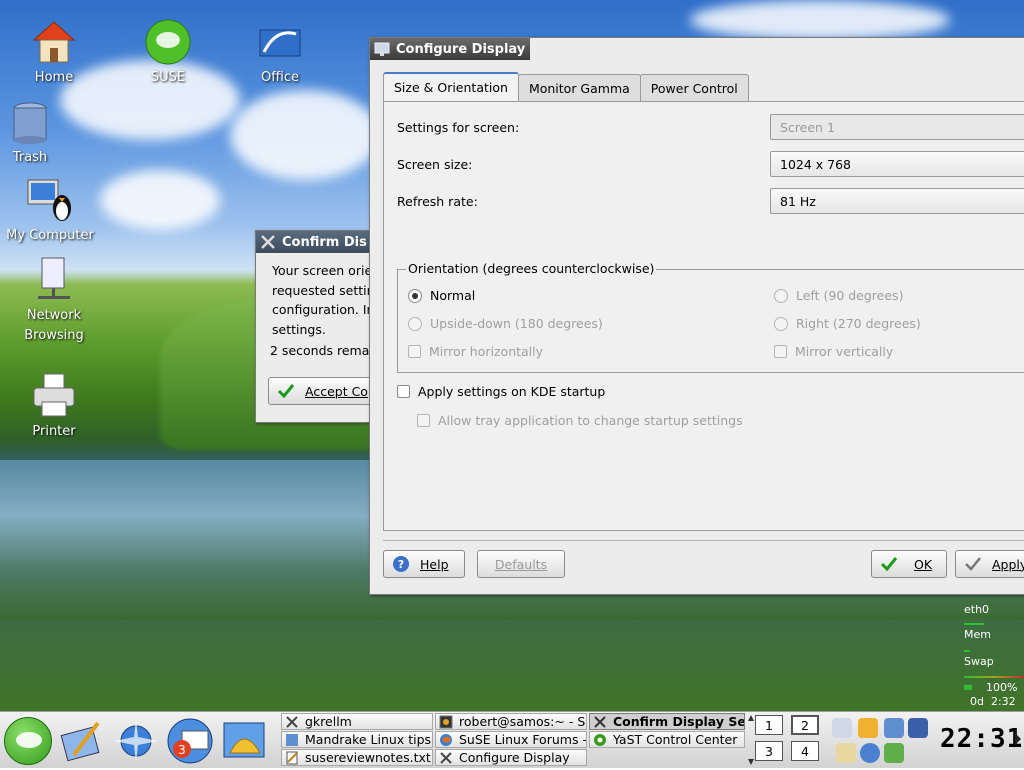 The height and width of the screenshot is (770, 1024). I want to click on radio-right-label: Right (270 degrees), so click(858, 323).